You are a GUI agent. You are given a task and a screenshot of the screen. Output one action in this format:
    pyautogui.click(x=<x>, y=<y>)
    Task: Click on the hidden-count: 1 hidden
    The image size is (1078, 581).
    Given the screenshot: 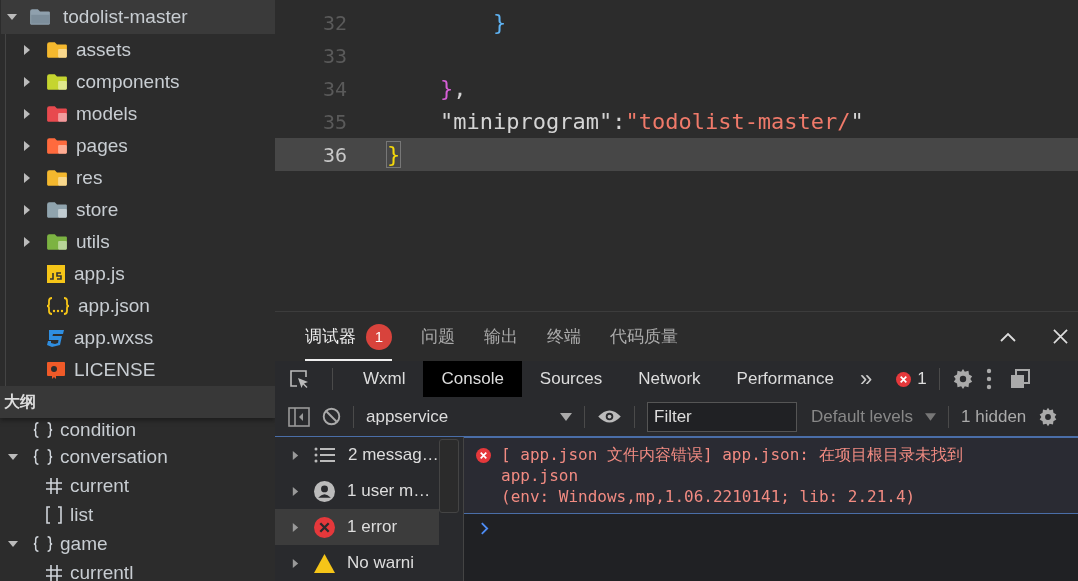 What is the action you would take?
    pyautogui.click(x=994, y=416)
    